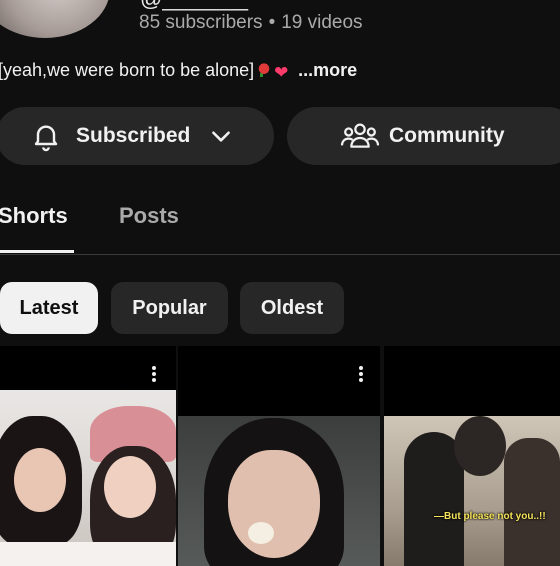 This screenshot has height=566, width=560. What do you see at coordinates (490, 516) in the screenshot?
I see `short-caption: —But please not you..!!` at bounding box center [490, 516].